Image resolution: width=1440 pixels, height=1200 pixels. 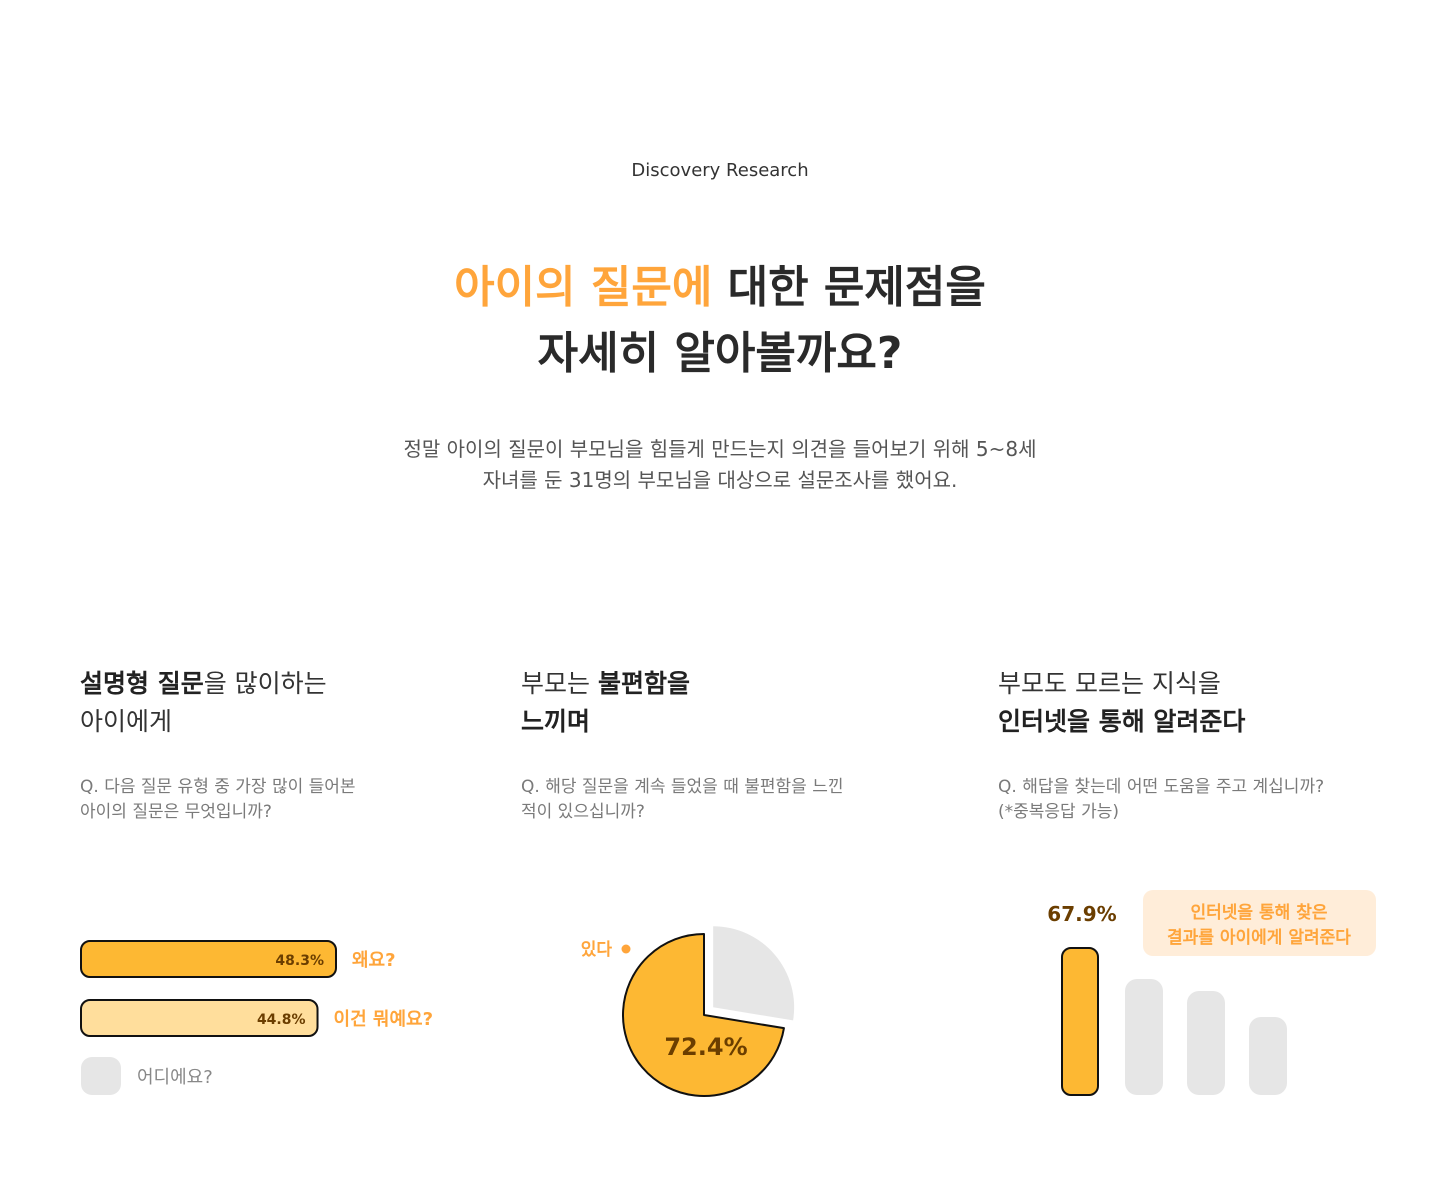 I want to click on bar-category-label: 어디에요?, so click(x=175, y=1077).